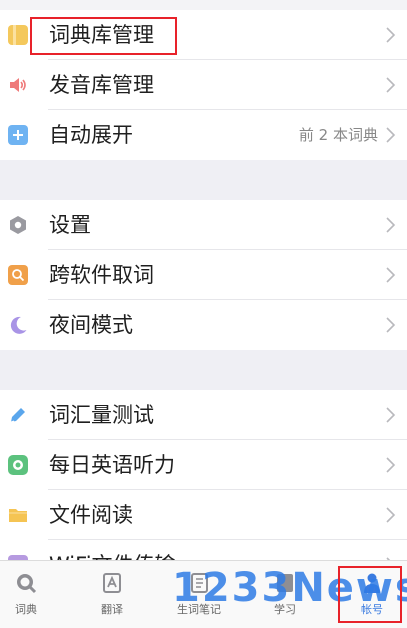 The image size is (407, 628). What do you see at coordinates (203, 515) in the screenshot?
I see `row-file-reading: 文件阅读` at bounding box center [203, 515].